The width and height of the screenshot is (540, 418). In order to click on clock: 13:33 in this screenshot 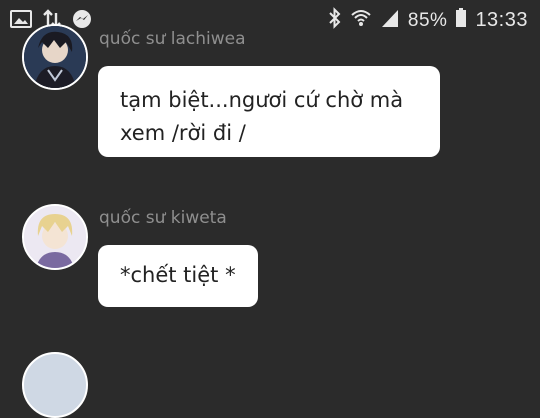, I will do `click(501, 20)`.